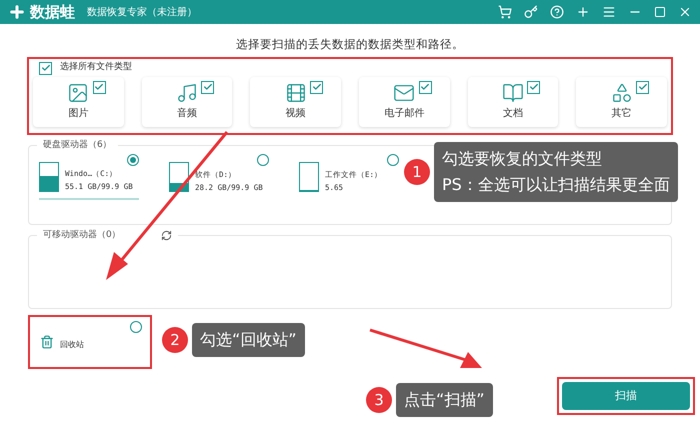 This screenshot has width=700, height=429. Describe the element at coordinates (296, 114) in the screenshot. I see `file-type-label: 视频` at that location.